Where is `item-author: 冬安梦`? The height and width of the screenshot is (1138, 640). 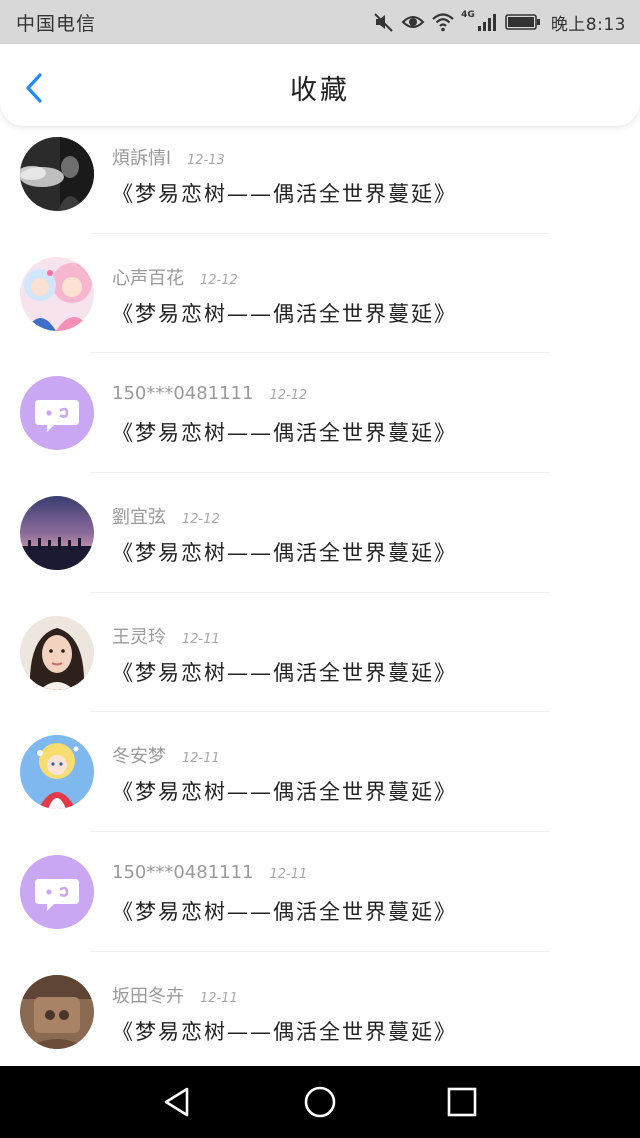 item-author: 冬安梦 is located at coordinates (139, 757).